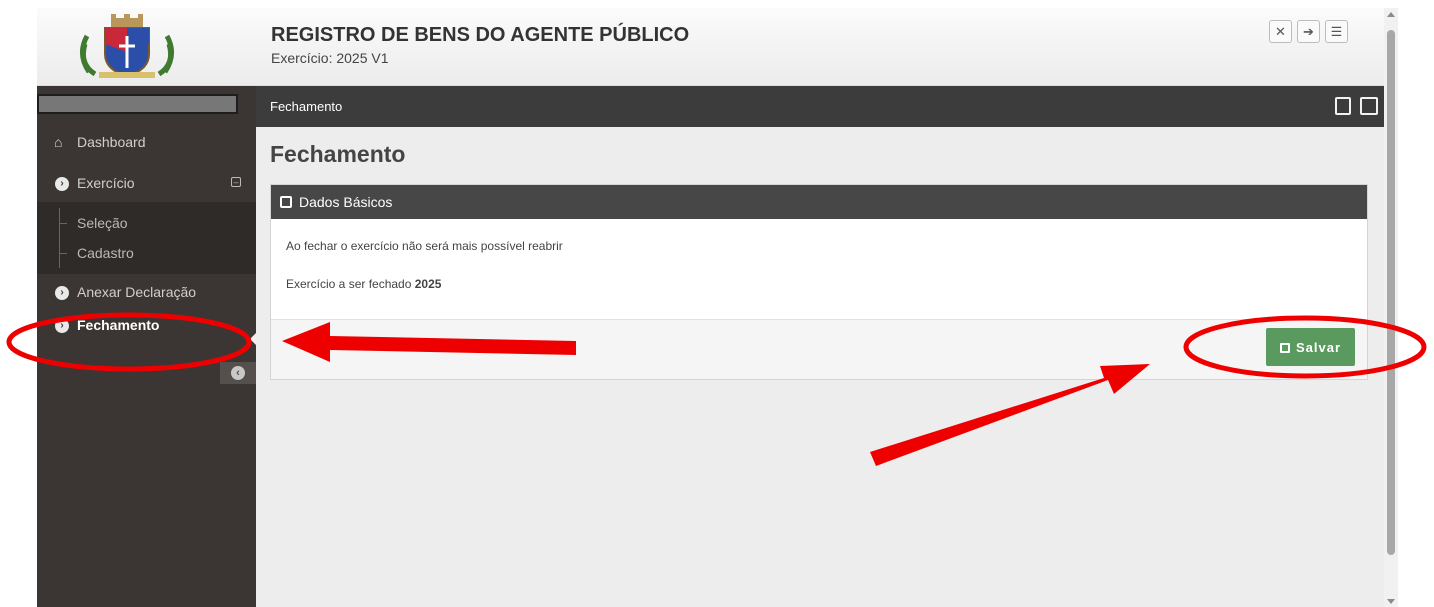 This screenshot has height=607, width=1434. I want to click on sidebar-item-label: Anexar Declaração, so click(137, 292).